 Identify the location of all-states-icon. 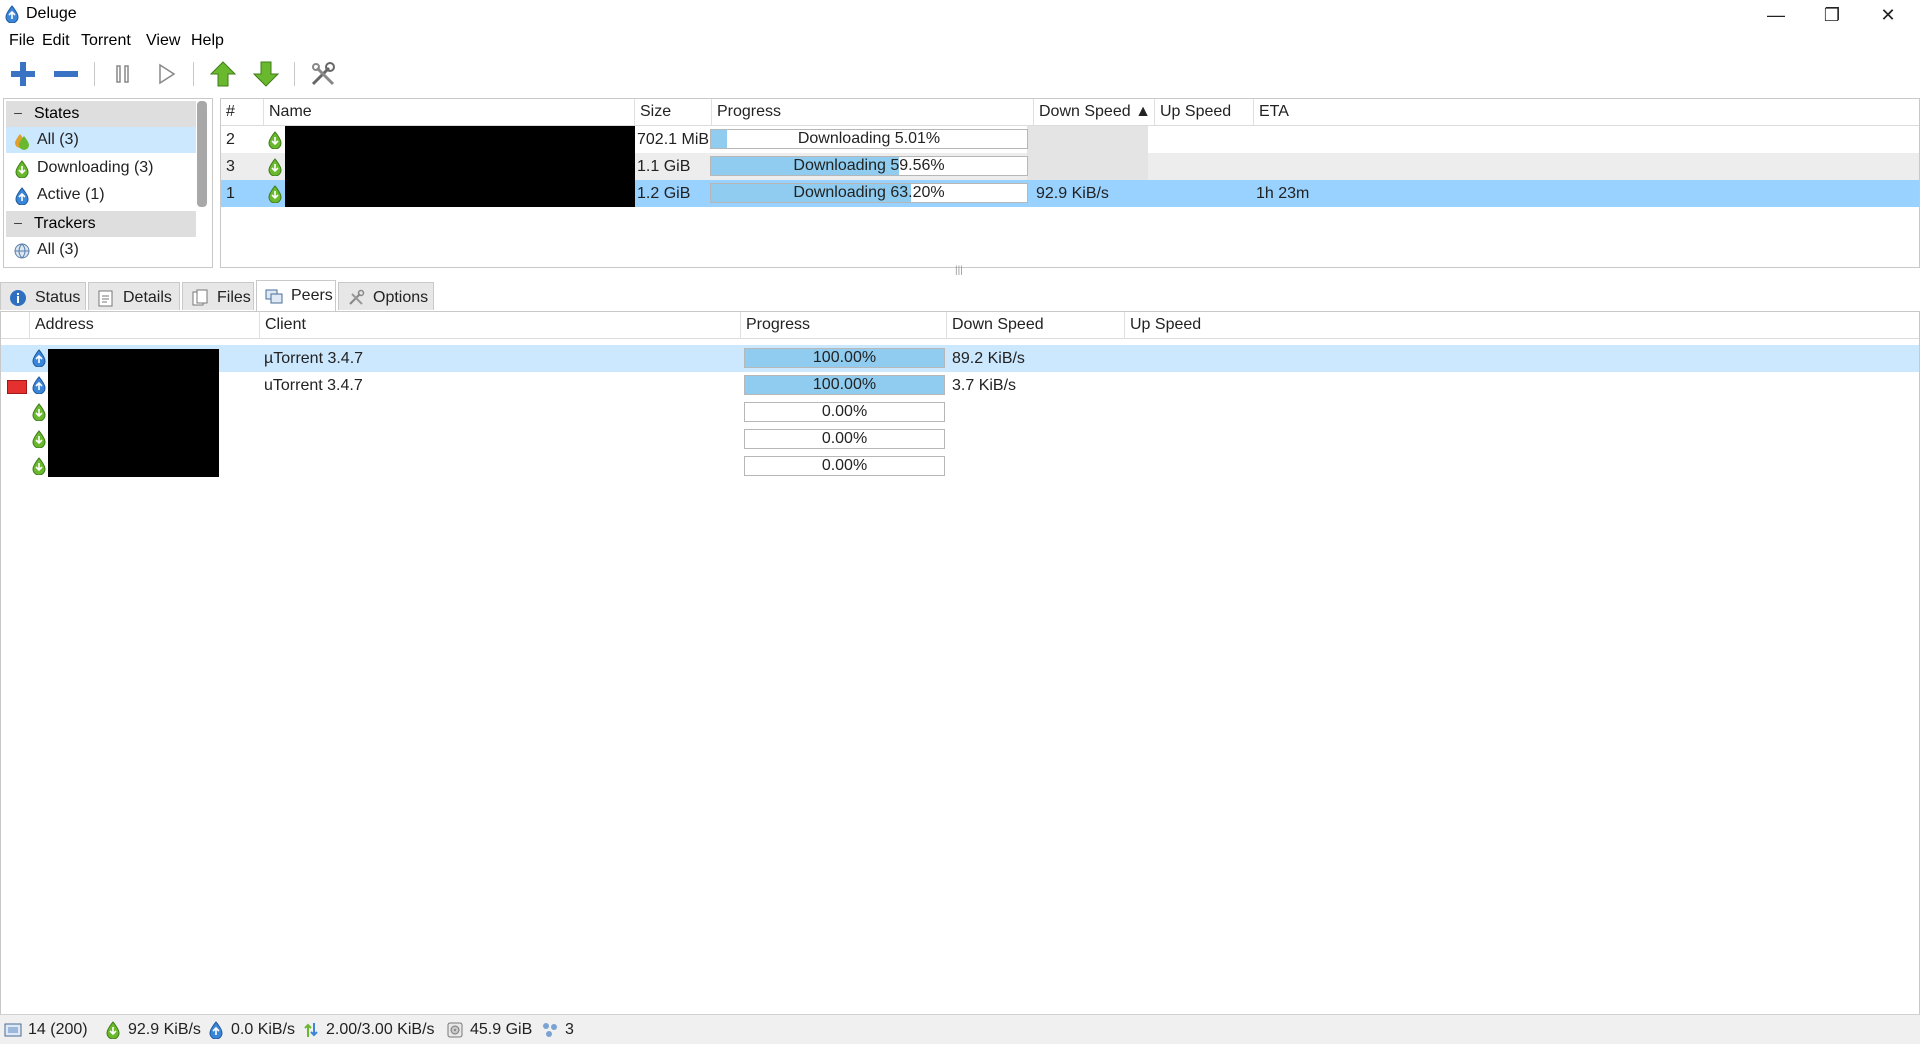
(22, 141).